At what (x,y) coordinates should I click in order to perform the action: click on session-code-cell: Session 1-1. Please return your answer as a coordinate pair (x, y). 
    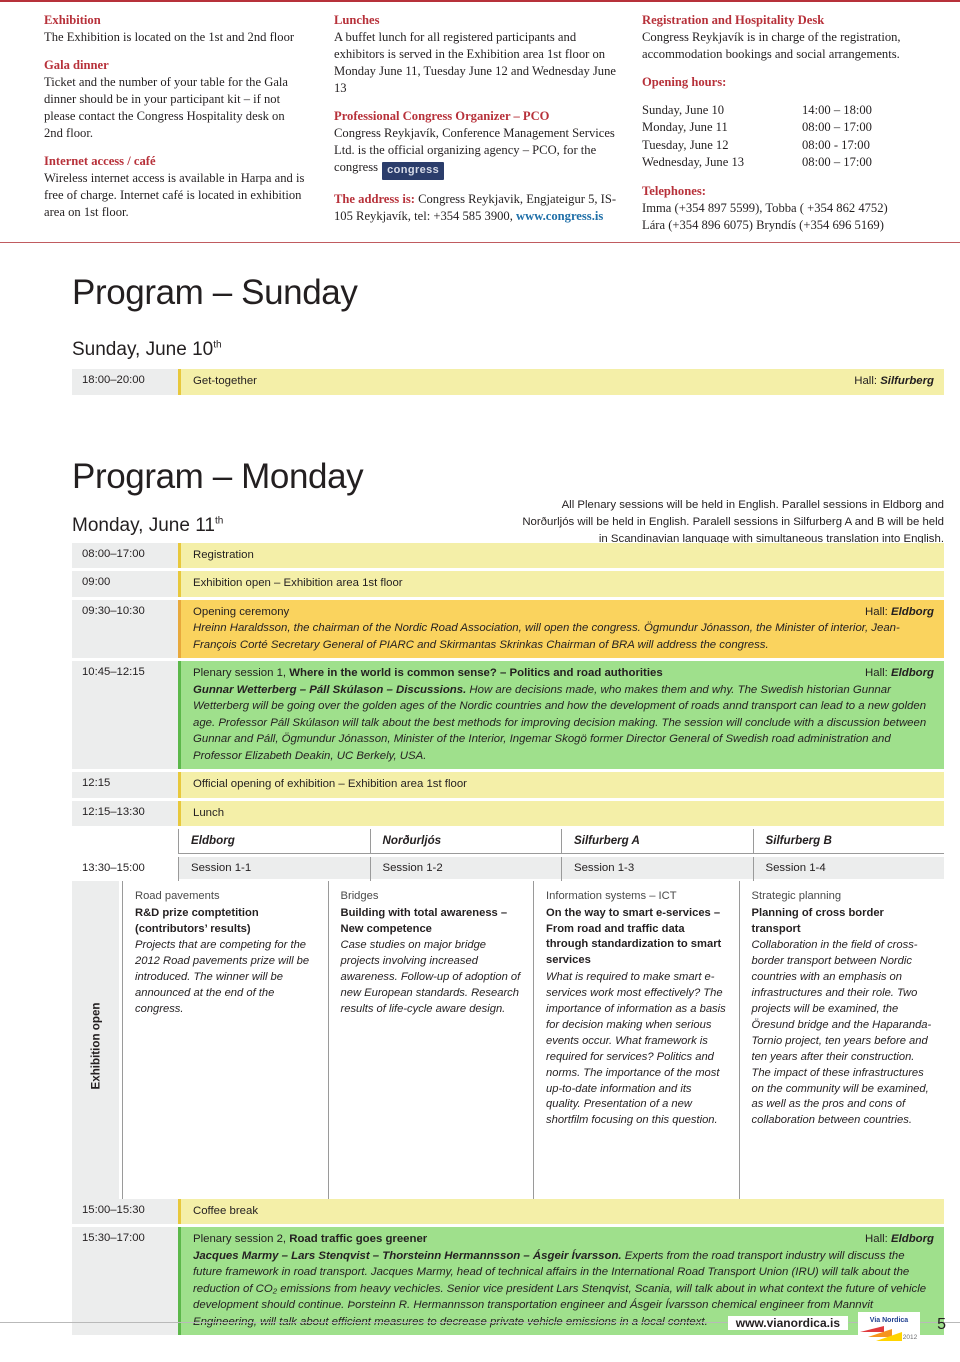
    Looking at the image, I should click on (274, 869).